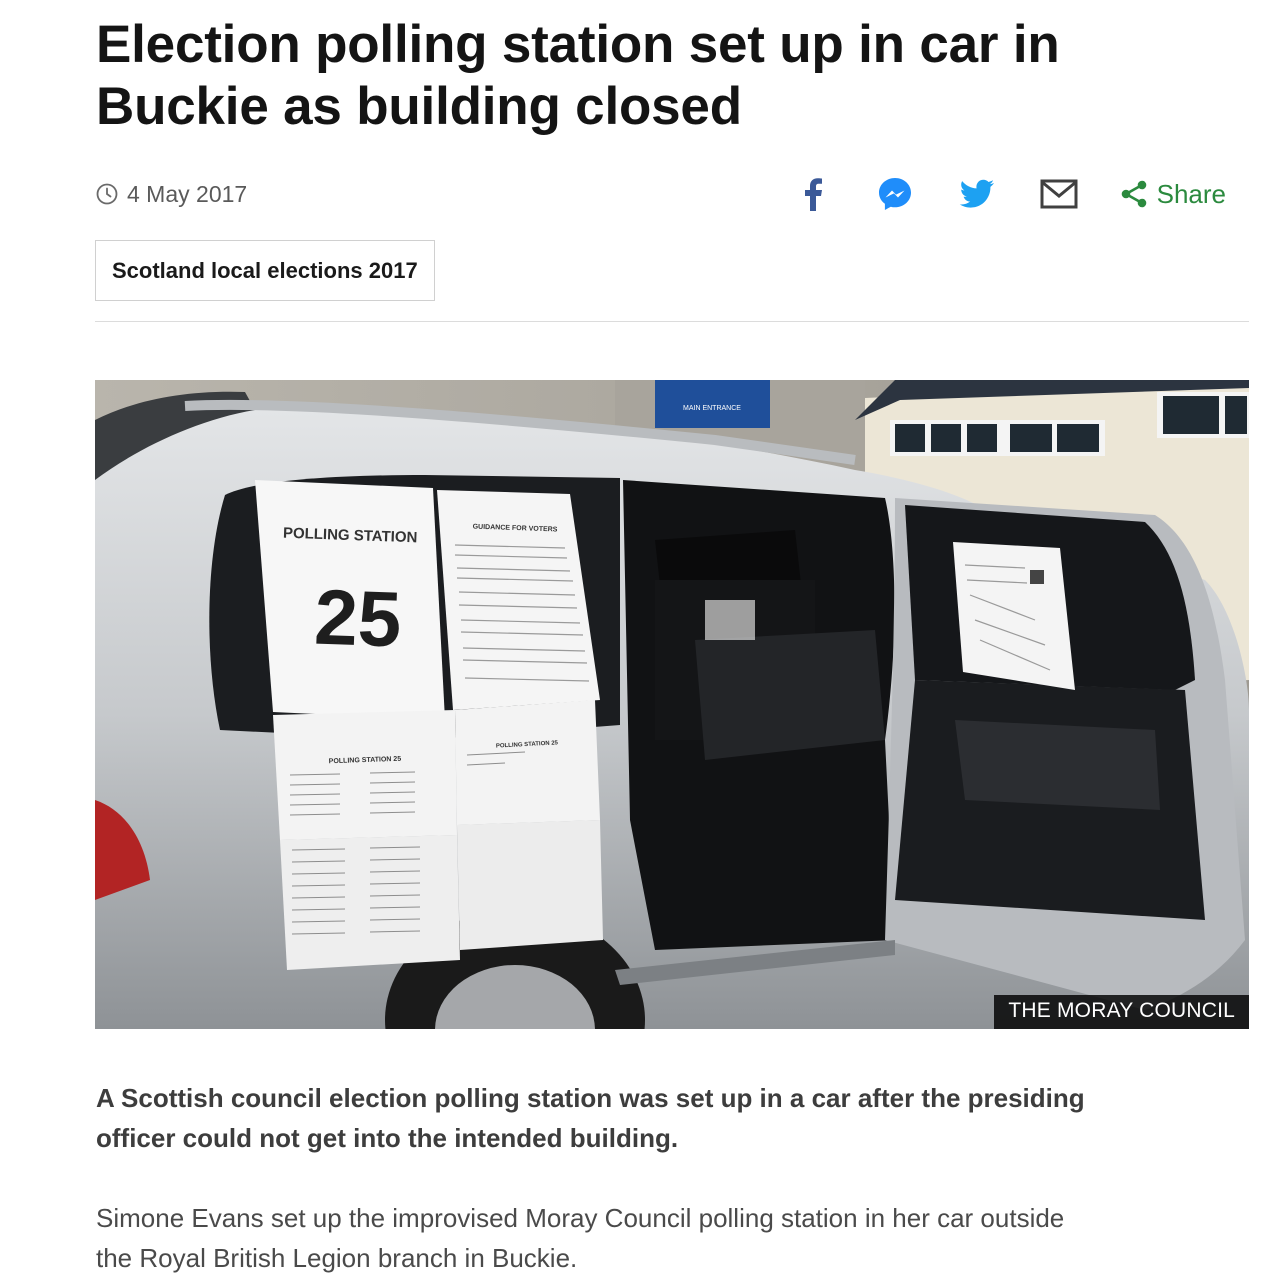 This screenshot has width=1276, height=1280. Describe the element at coordinates (1014, 616) in the screenshot. I see `door-window-notice` at that location.